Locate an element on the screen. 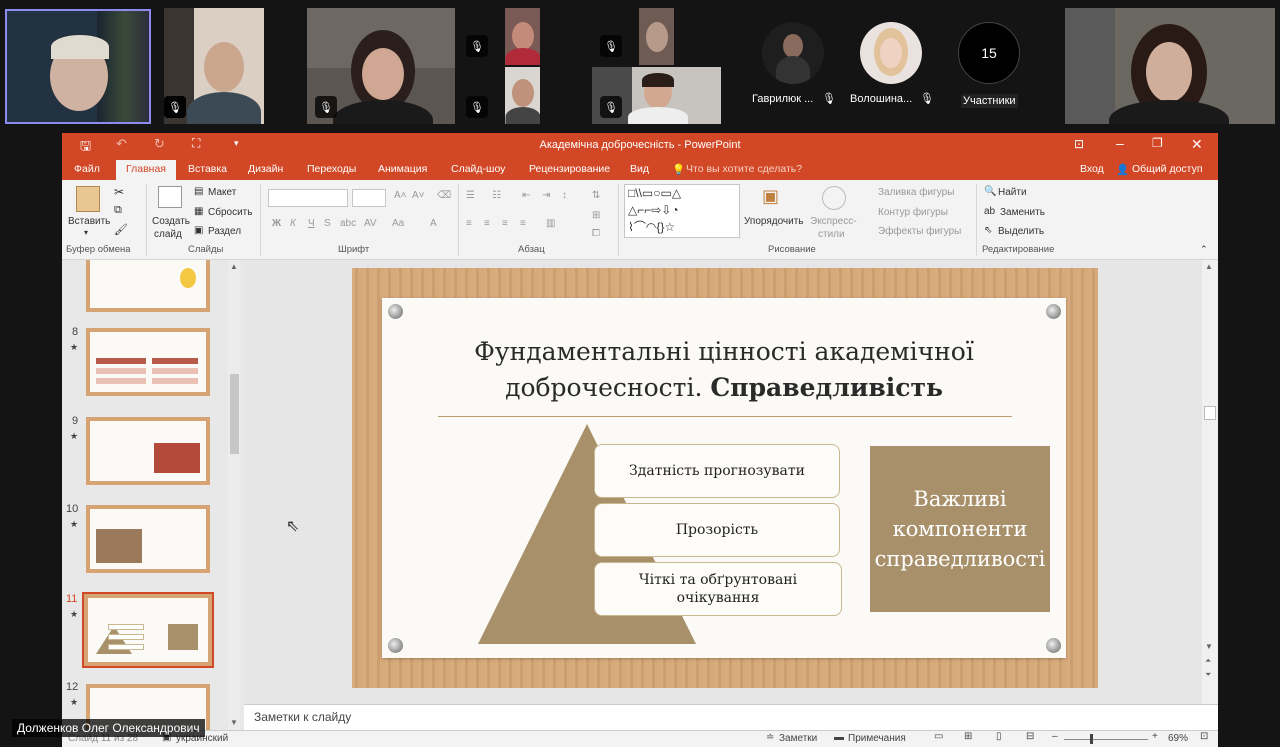 This screenshot has width=1280, height=747. zoom-in-icon: + is located at coordinates (1155, 736).